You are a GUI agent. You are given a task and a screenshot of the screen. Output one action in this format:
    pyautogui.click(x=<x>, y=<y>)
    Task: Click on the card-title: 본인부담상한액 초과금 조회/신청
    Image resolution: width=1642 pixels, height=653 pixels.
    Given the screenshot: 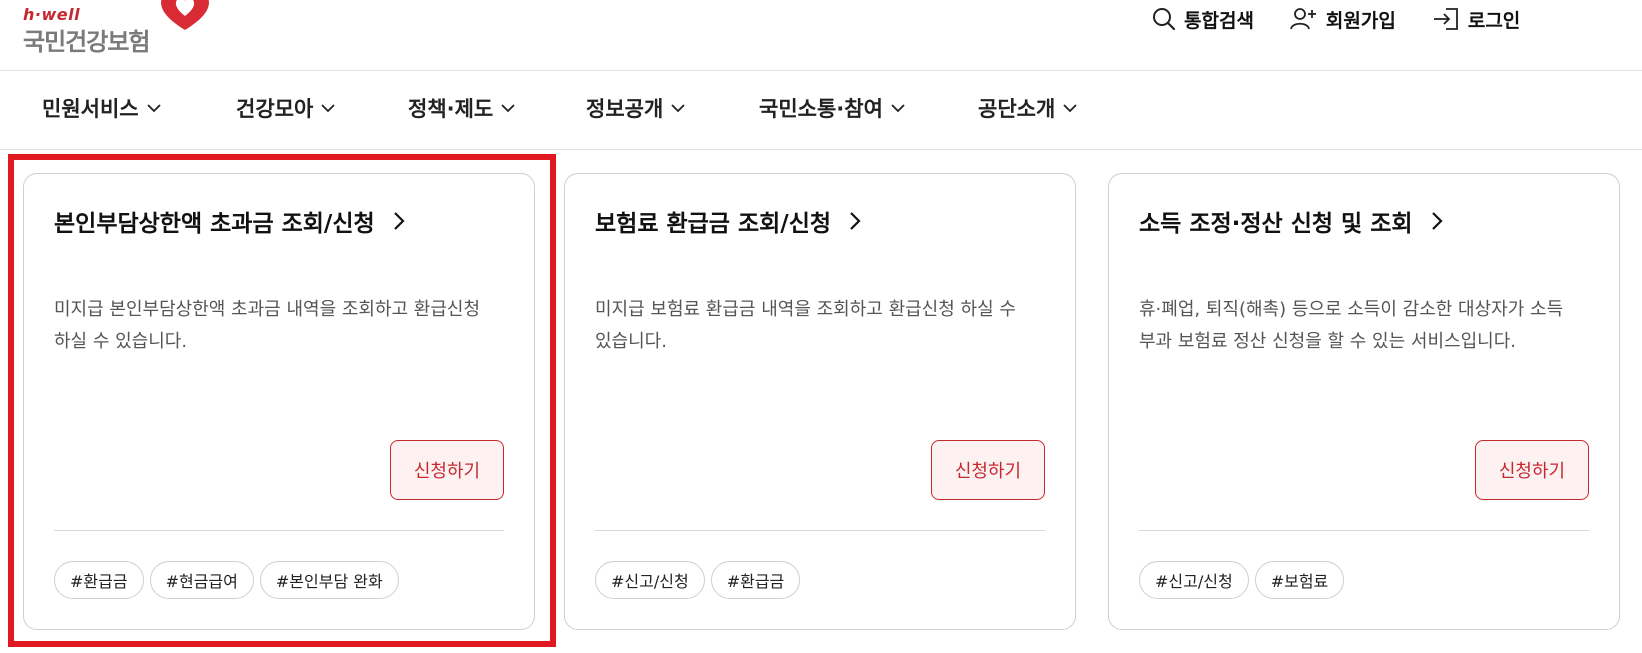 What is the action you would take?
    pyautogui.click(x=214, y=224)
    